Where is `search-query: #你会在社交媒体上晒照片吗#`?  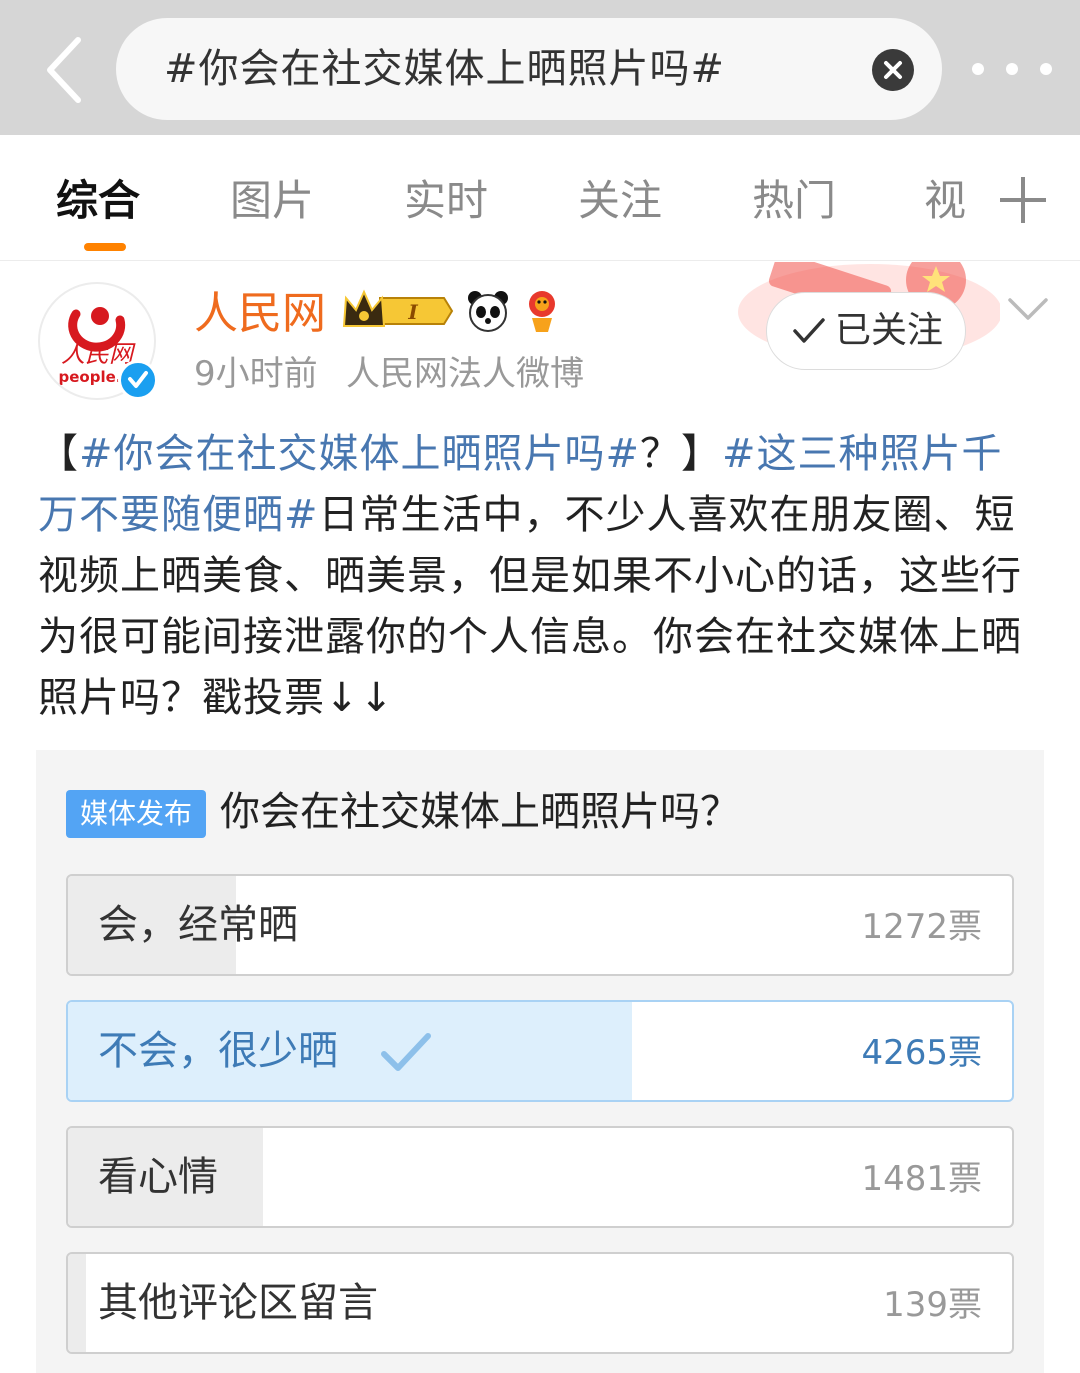
search-query: #你会在社交媒体上晒照片吗# is located at coordinates (445, 69).